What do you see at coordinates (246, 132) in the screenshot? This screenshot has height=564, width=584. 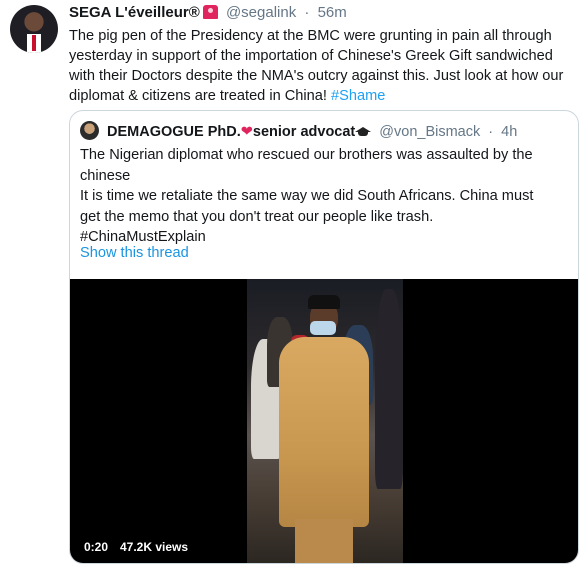 I see `broken-heart-icon: ❤` at bounding box center [246, 132].